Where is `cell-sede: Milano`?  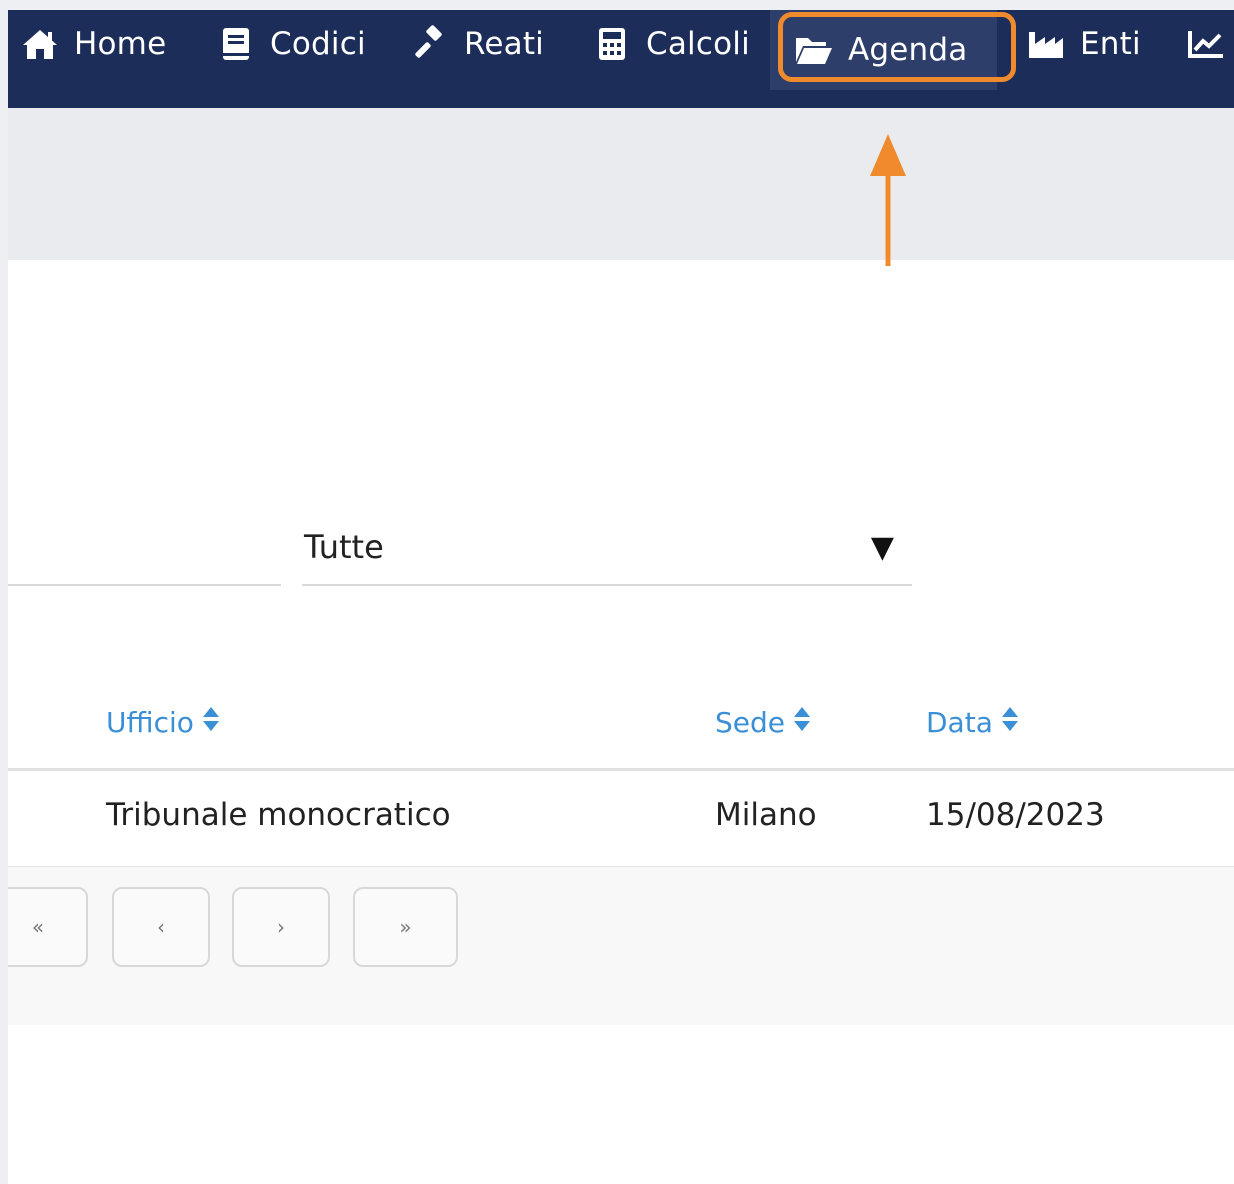 cell-sede: Milano is located at coordinates (766, 815).